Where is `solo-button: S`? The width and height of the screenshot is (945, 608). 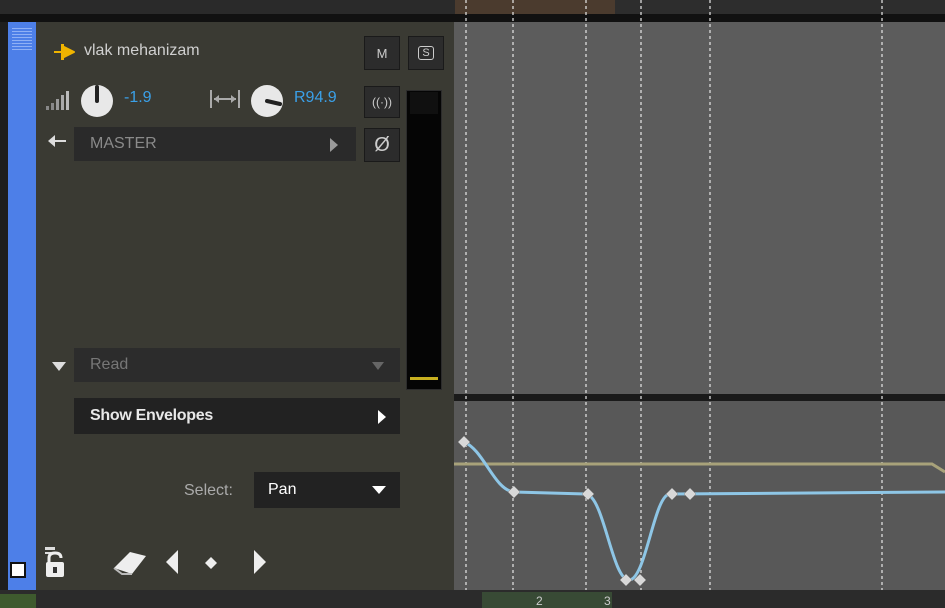
solo-button: S is located at coordinates (426, 53).